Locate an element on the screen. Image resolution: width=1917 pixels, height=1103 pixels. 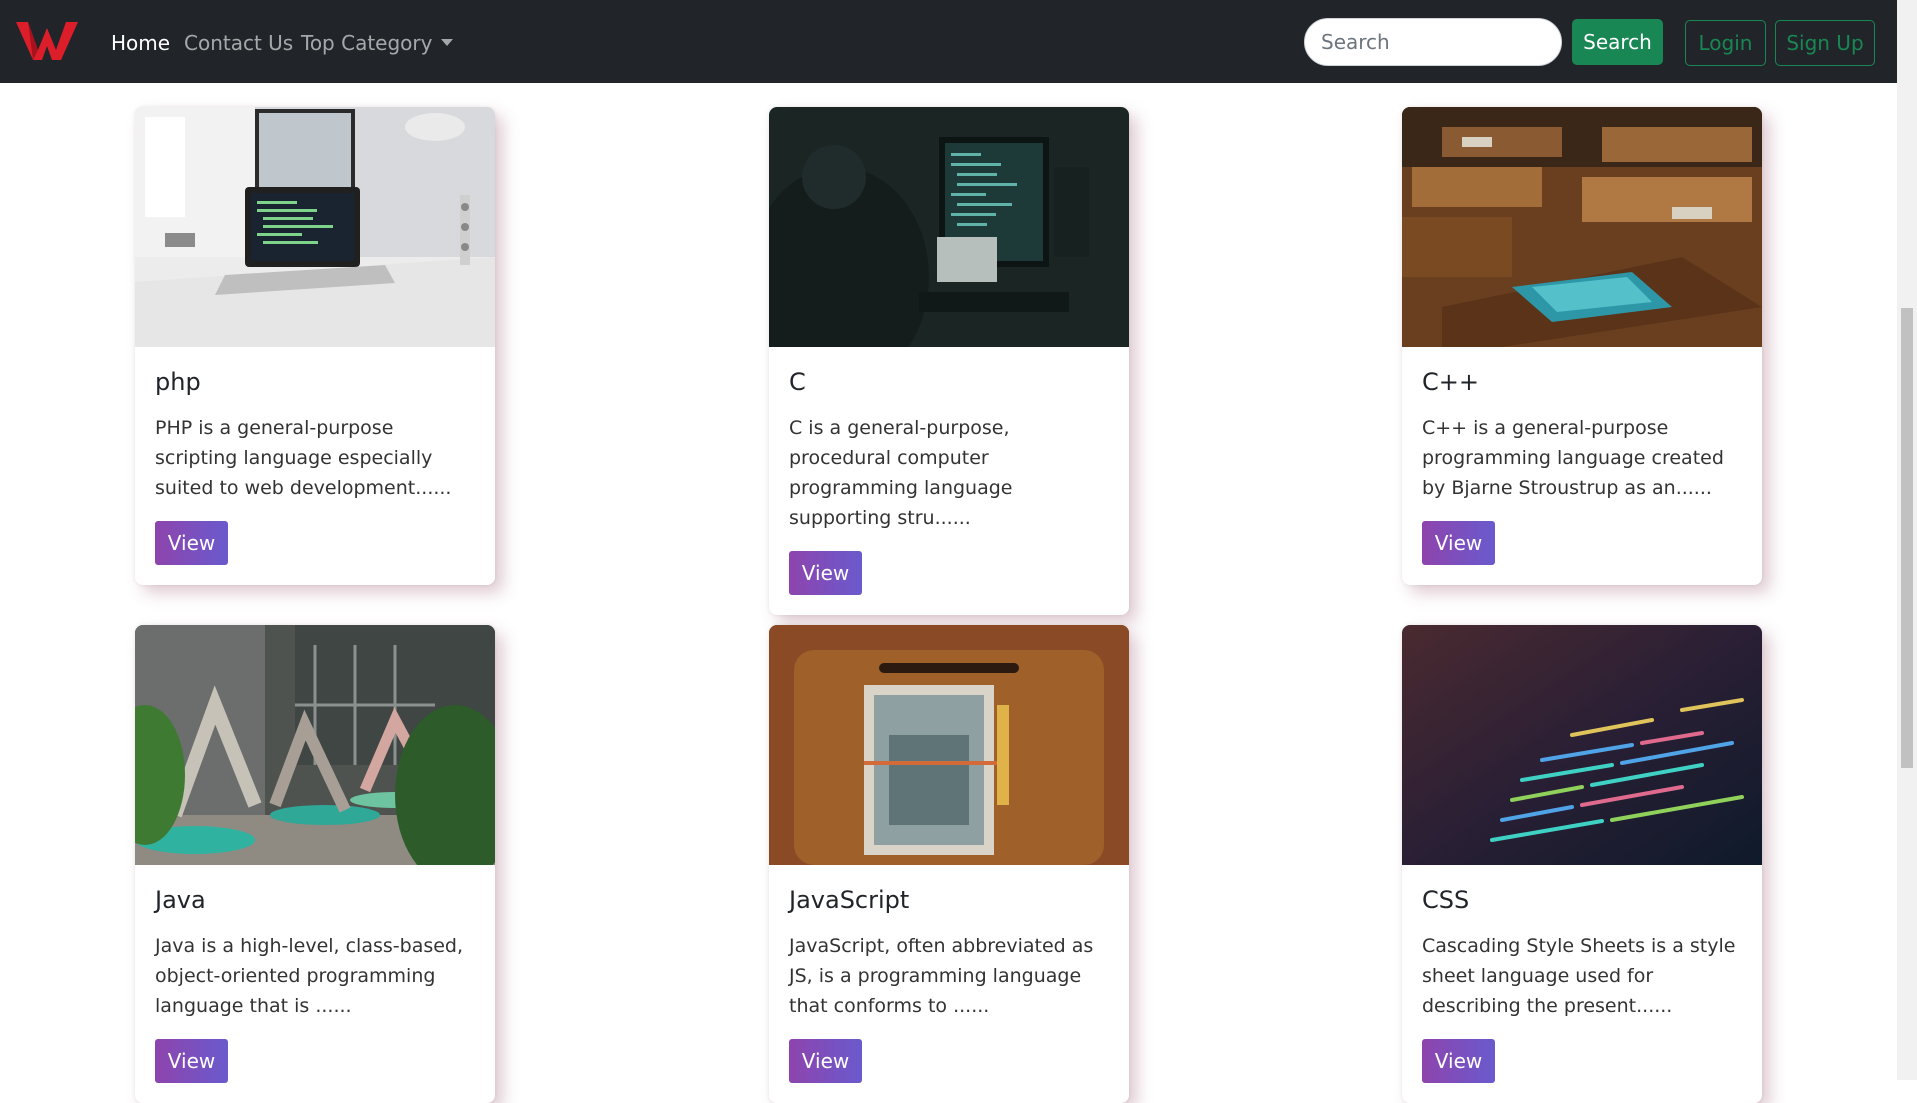
search-input is located at coordinates (1433, 42).